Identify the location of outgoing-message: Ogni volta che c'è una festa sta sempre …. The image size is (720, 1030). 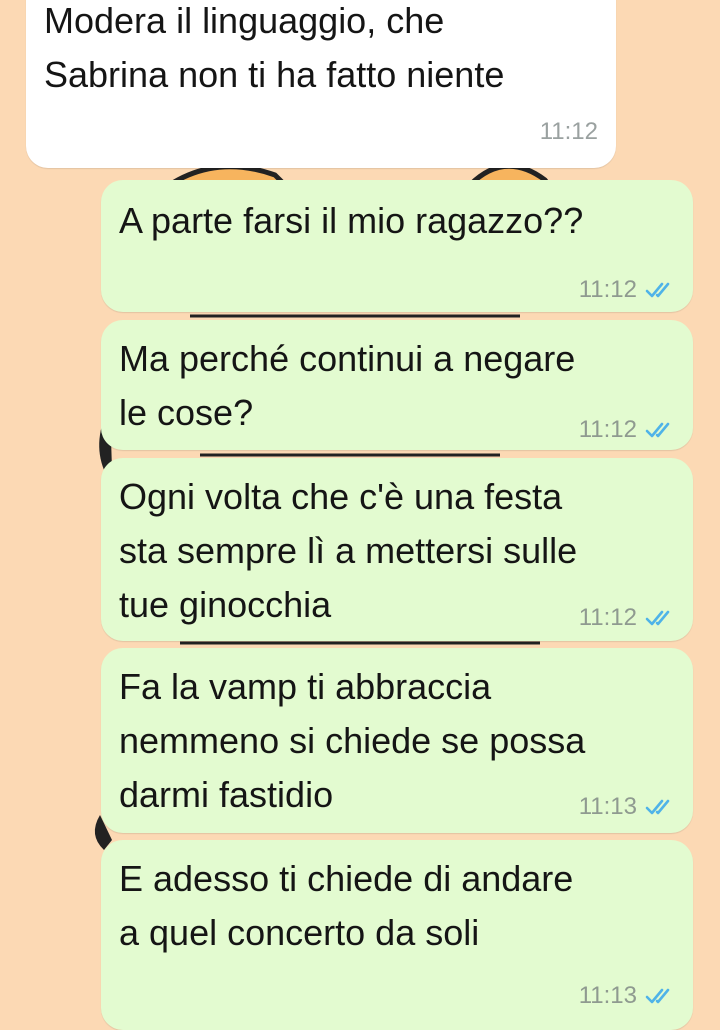
(397, 549).